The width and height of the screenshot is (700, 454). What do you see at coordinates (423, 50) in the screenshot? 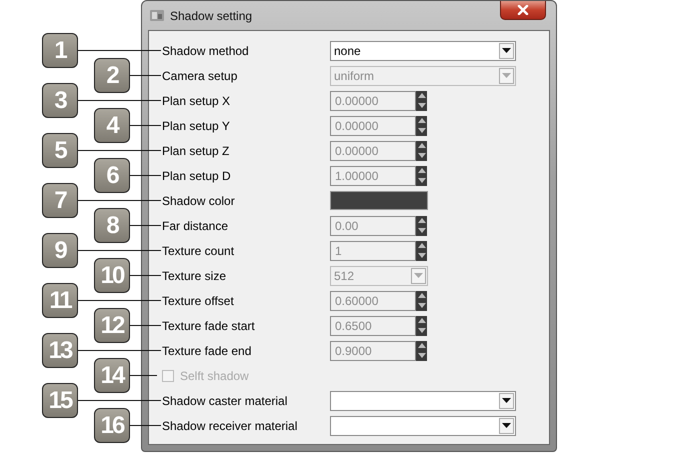
I see `dropdown: none` at bounding box center [423, 50].